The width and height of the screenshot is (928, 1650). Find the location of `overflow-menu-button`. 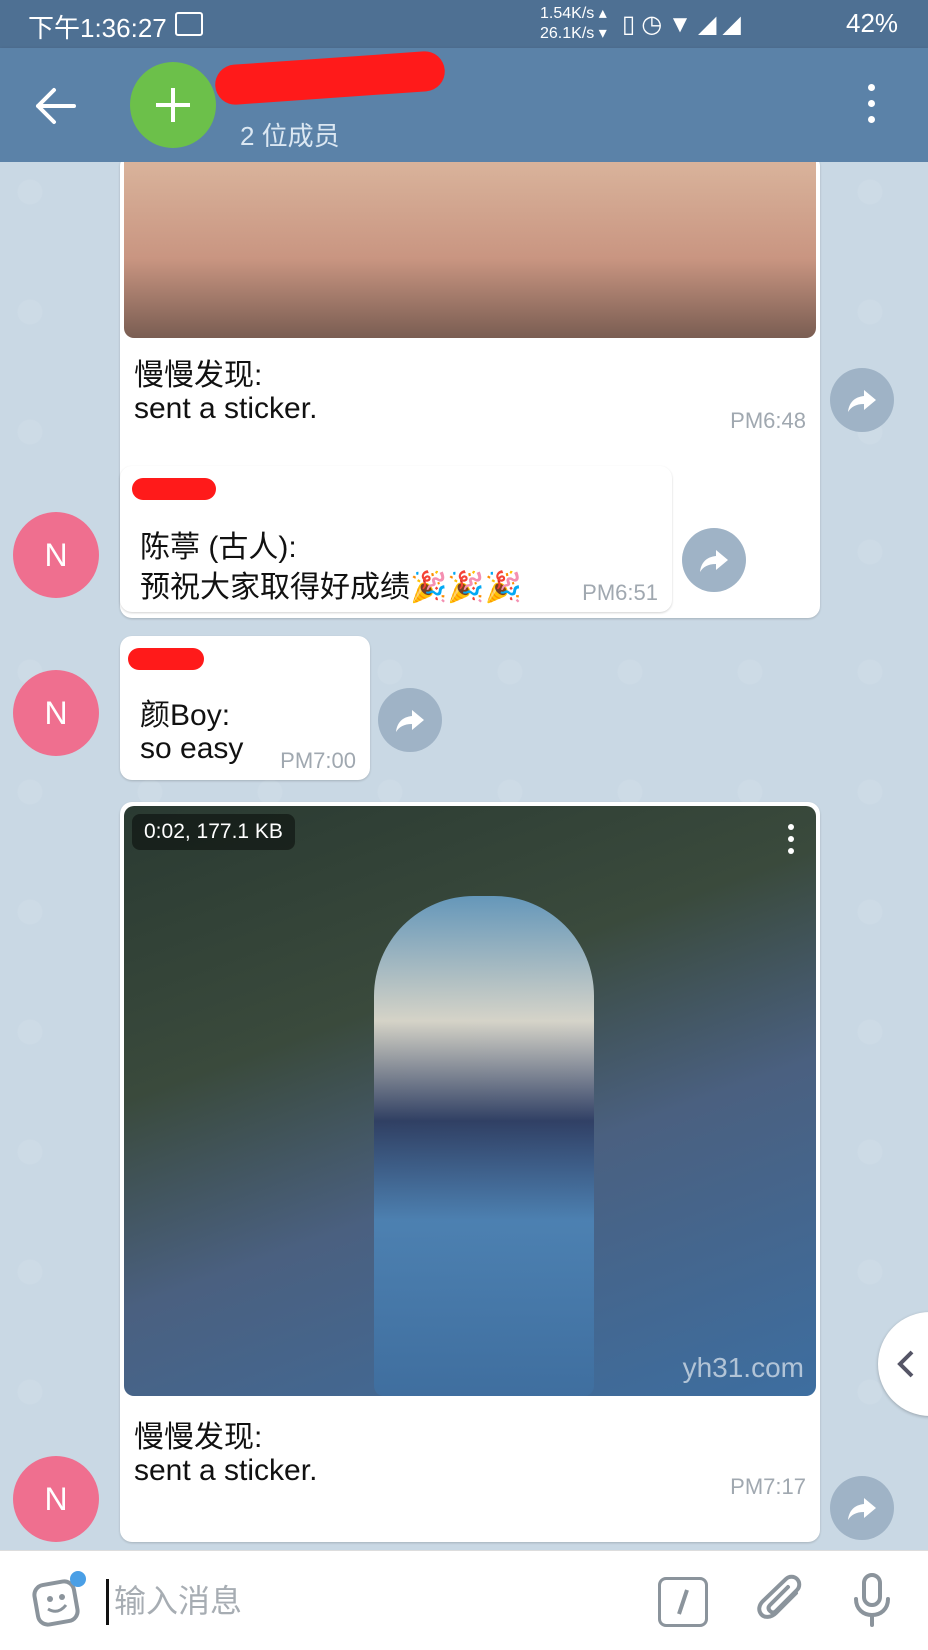

overflow-menu-button is located at coordinates (873, 106).